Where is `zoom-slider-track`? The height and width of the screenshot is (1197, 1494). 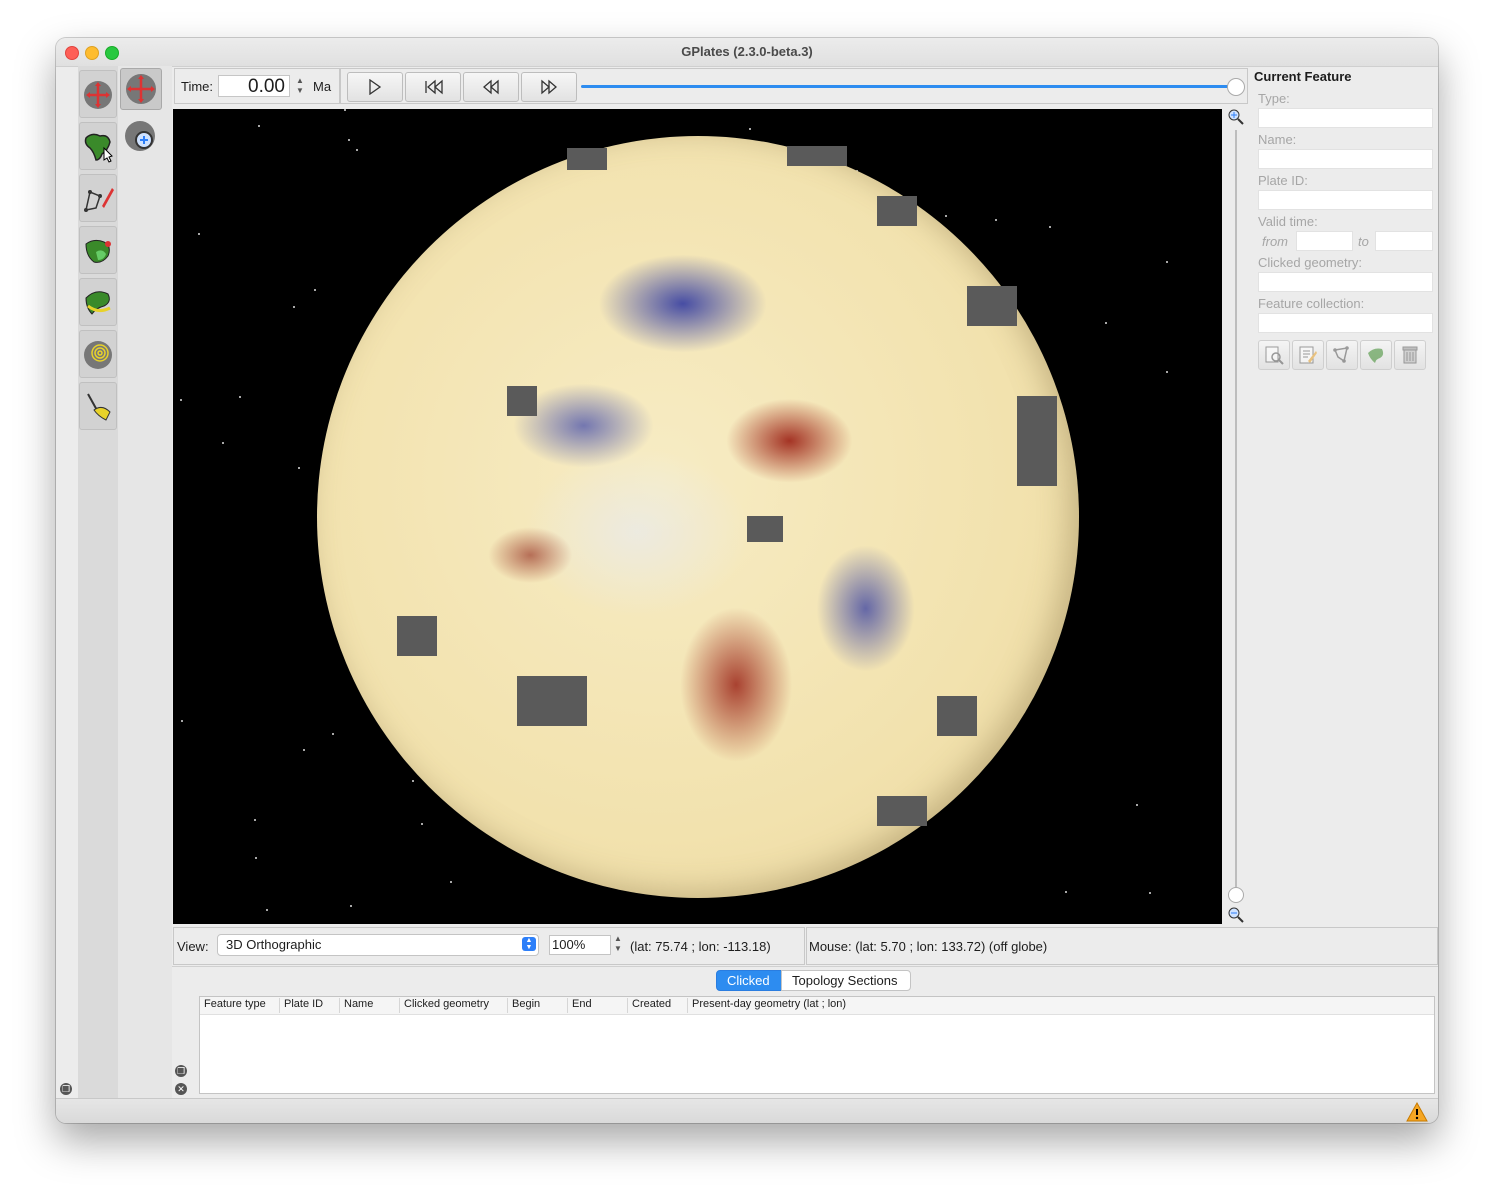
zoom-slider-track is located at coordinates (1236, 510).